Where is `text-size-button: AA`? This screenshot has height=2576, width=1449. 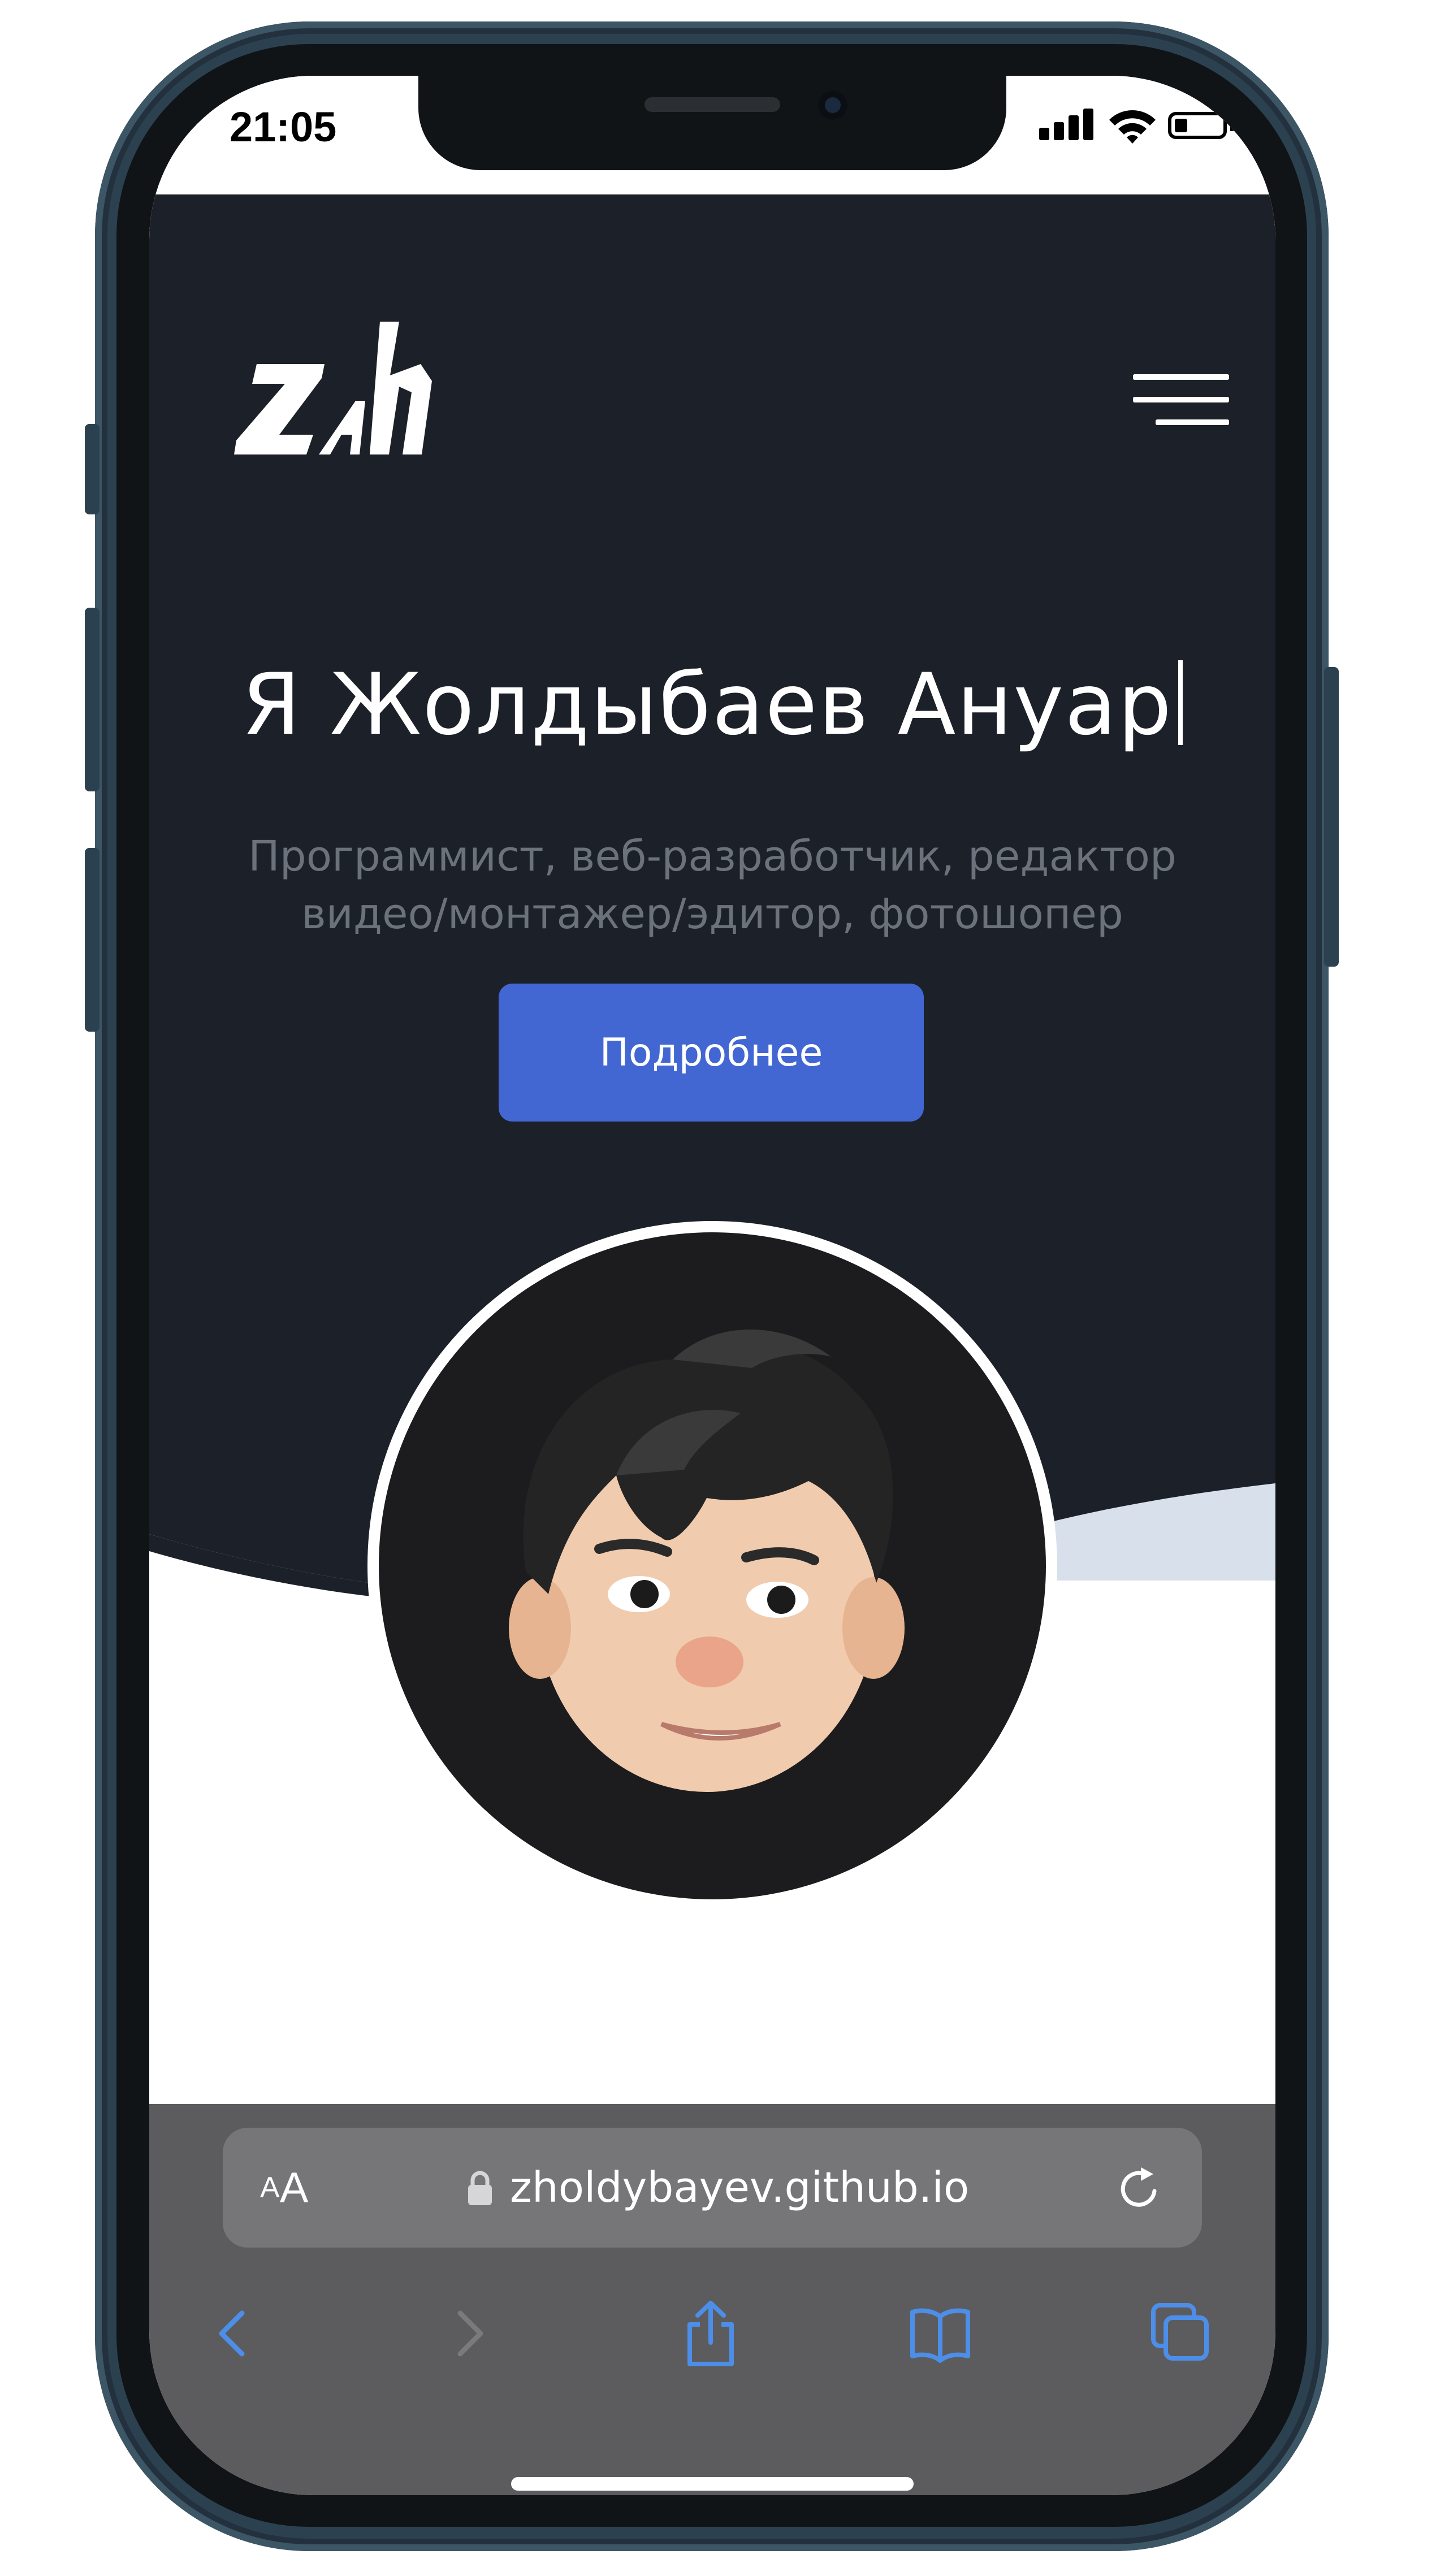
text-size-button: AA is located at coordinates (284, 2188).